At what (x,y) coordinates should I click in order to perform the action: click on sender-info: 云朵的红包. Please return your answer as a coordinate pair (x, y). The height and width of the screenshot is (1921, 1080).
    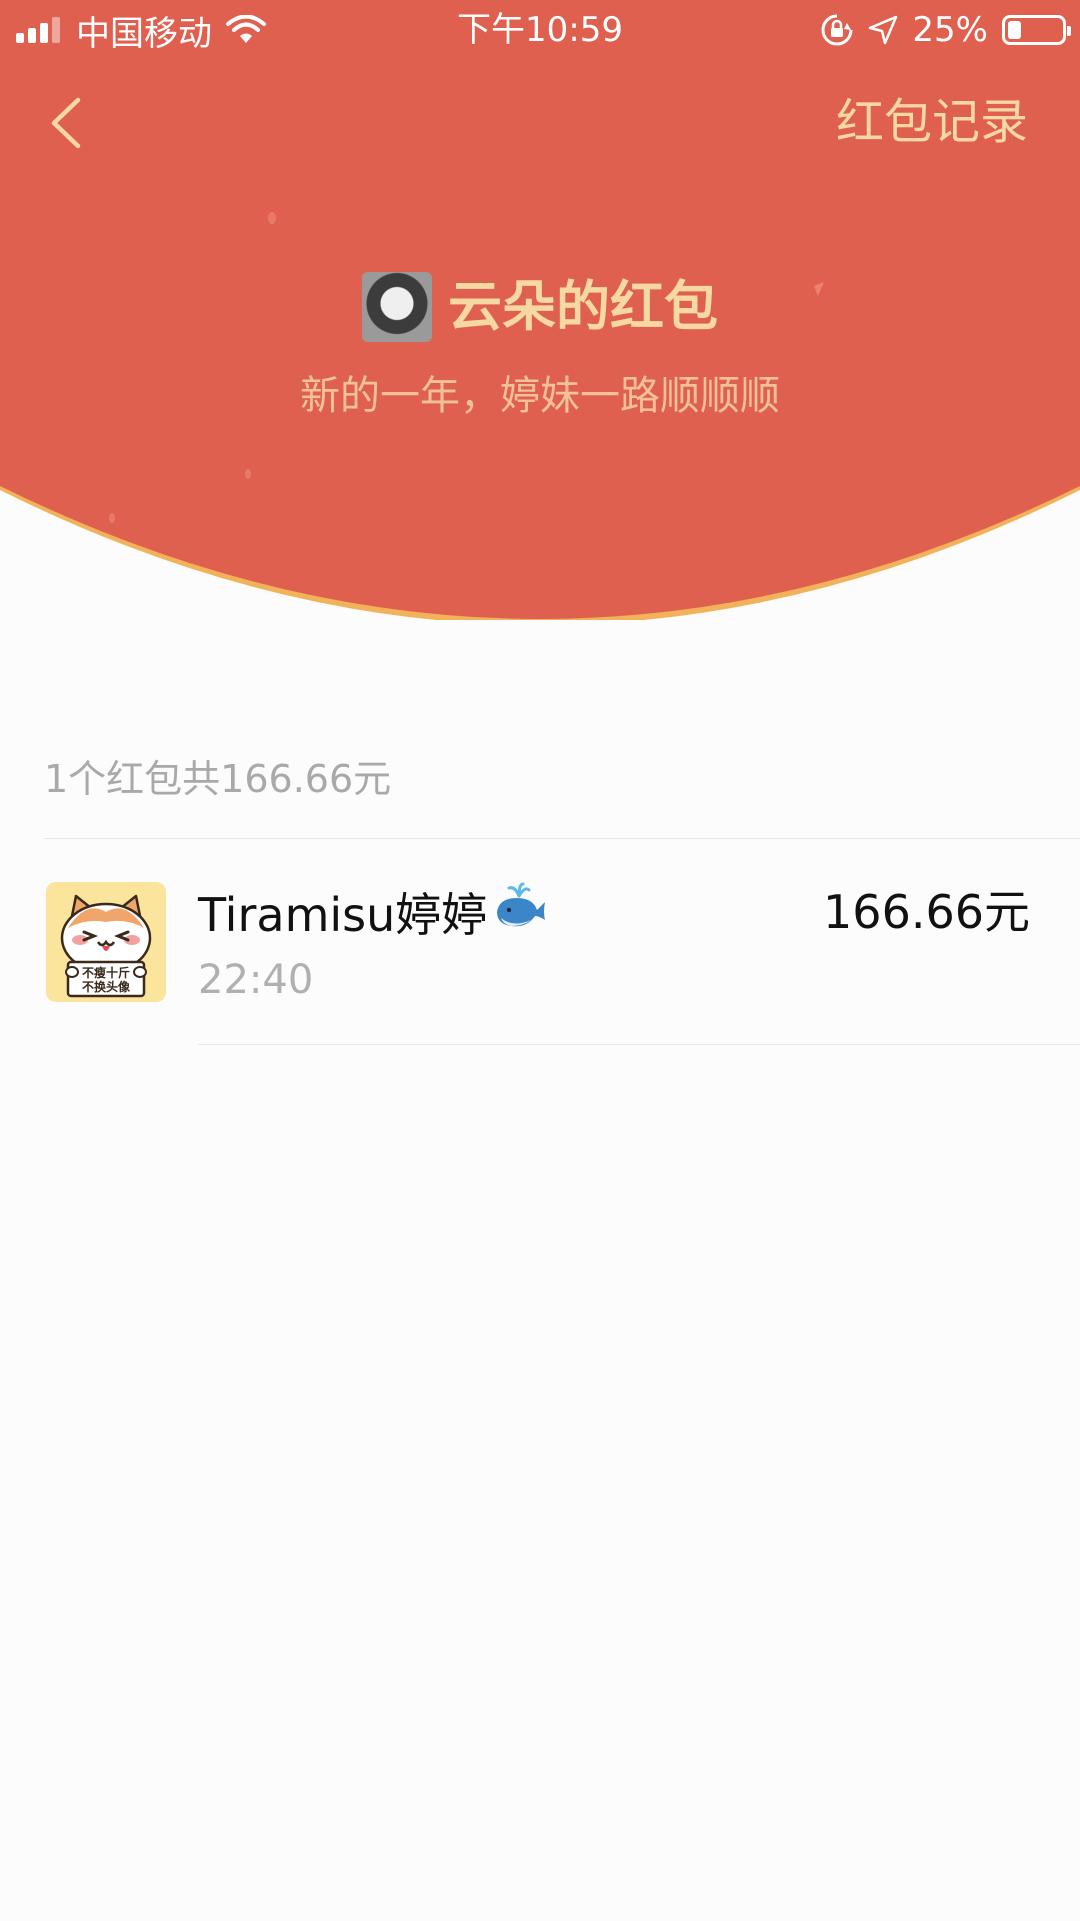
    Looking at the image, I should click on (540, 307).